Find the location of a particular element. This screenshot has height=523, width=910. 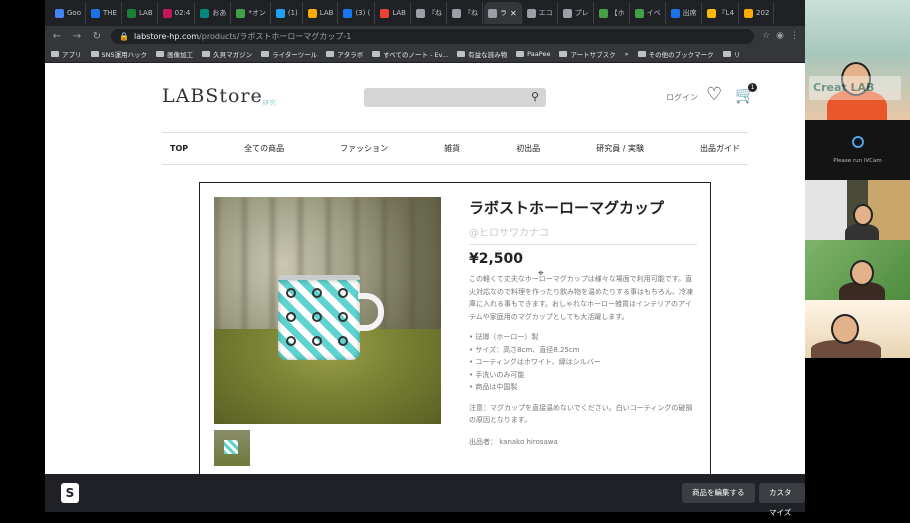

store-header: LABStore研究 ⚲ ログイン ♡ 🛒 1 is located at coordinates (458, 96).